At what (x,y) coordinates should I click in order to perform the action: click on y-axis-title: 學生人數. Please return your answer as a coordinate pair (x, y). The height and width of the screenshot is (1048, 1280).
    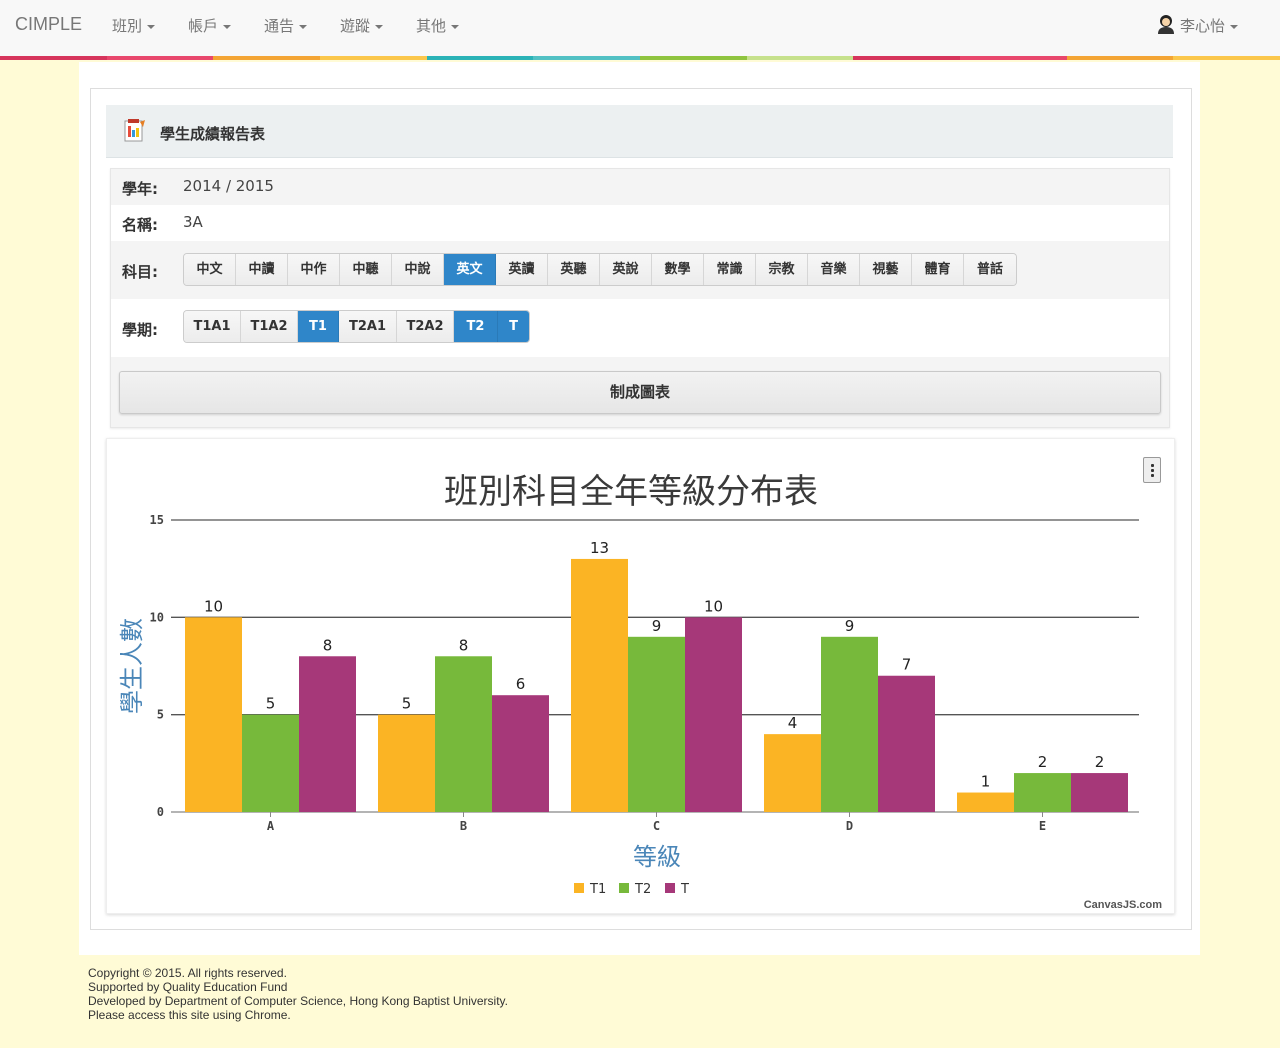
    Looking at the image, I should click on (132, 666).